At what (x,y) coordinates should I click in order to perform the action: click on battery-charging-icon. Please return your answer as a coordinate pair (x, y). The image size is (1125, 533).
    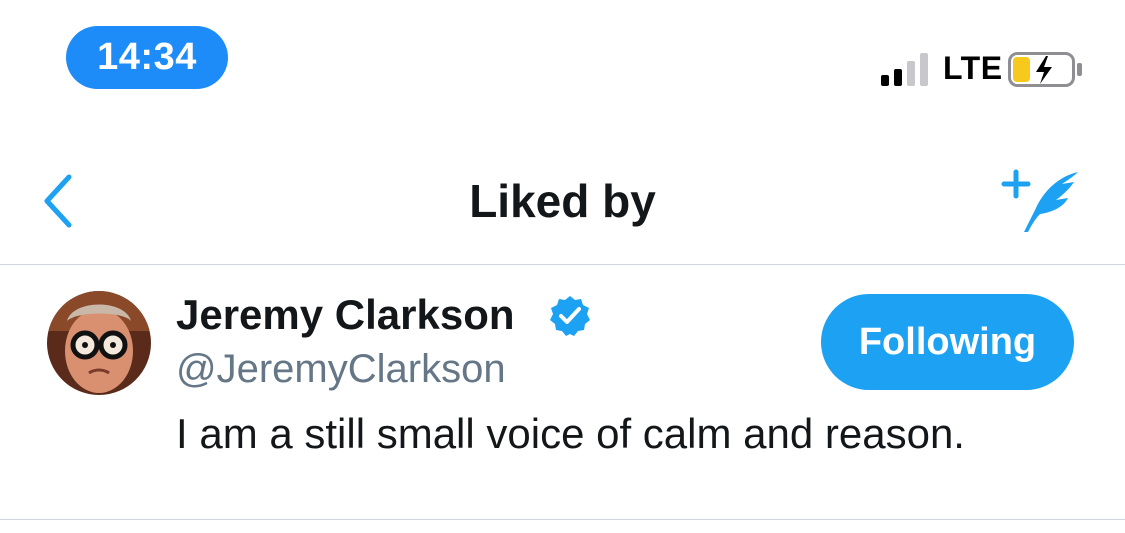
    Looking at the image, I should click on (1045, 69).